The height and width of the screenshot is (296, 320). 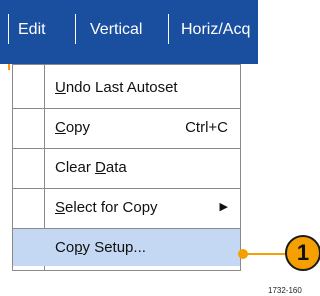 I want to click on menu-item-label: Select for Copy, so click(x=106, y=207).